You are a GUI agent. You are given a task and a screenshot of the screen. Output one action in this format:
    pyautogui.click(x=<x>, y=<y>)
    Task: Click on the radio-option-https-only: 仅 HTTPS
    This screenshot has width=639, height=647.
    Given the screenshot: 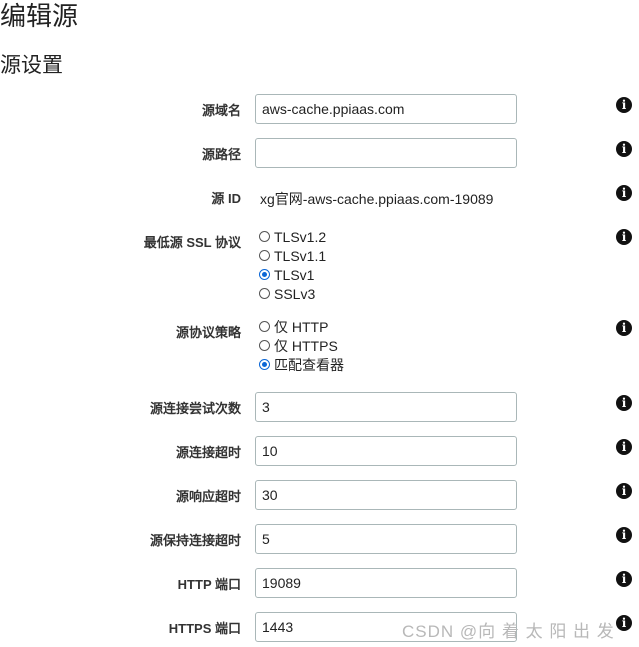 What is the action you would take?
    pyautogui.click(x=301, y=345)
    